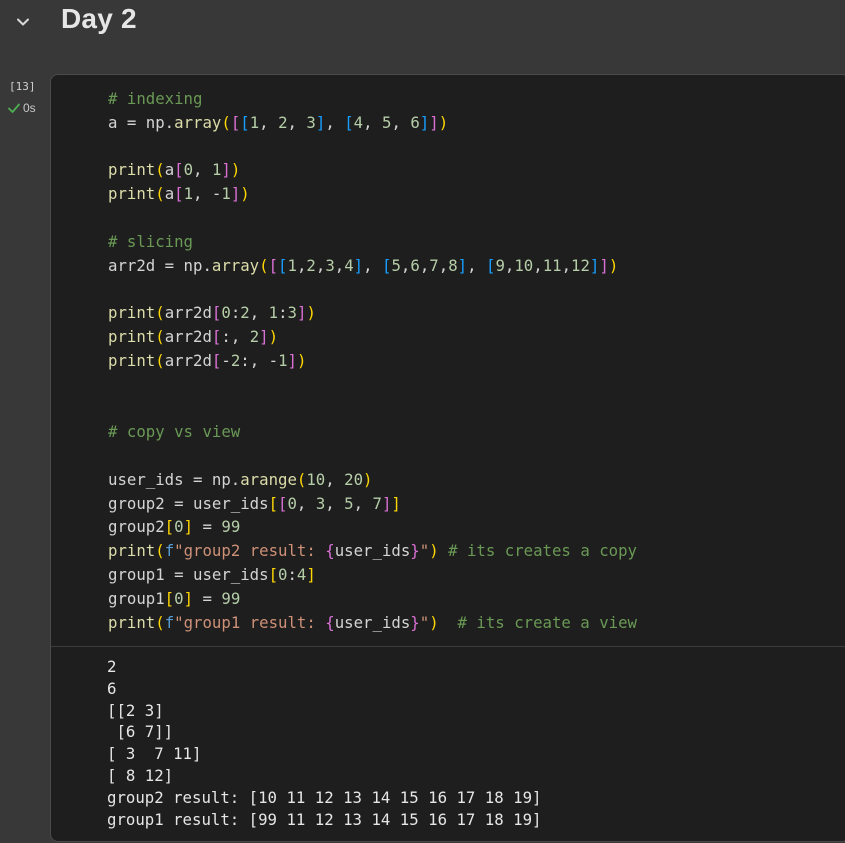 This screenshot has width=845, height=843. I want to click on output-line: 6, so click(112, 688).